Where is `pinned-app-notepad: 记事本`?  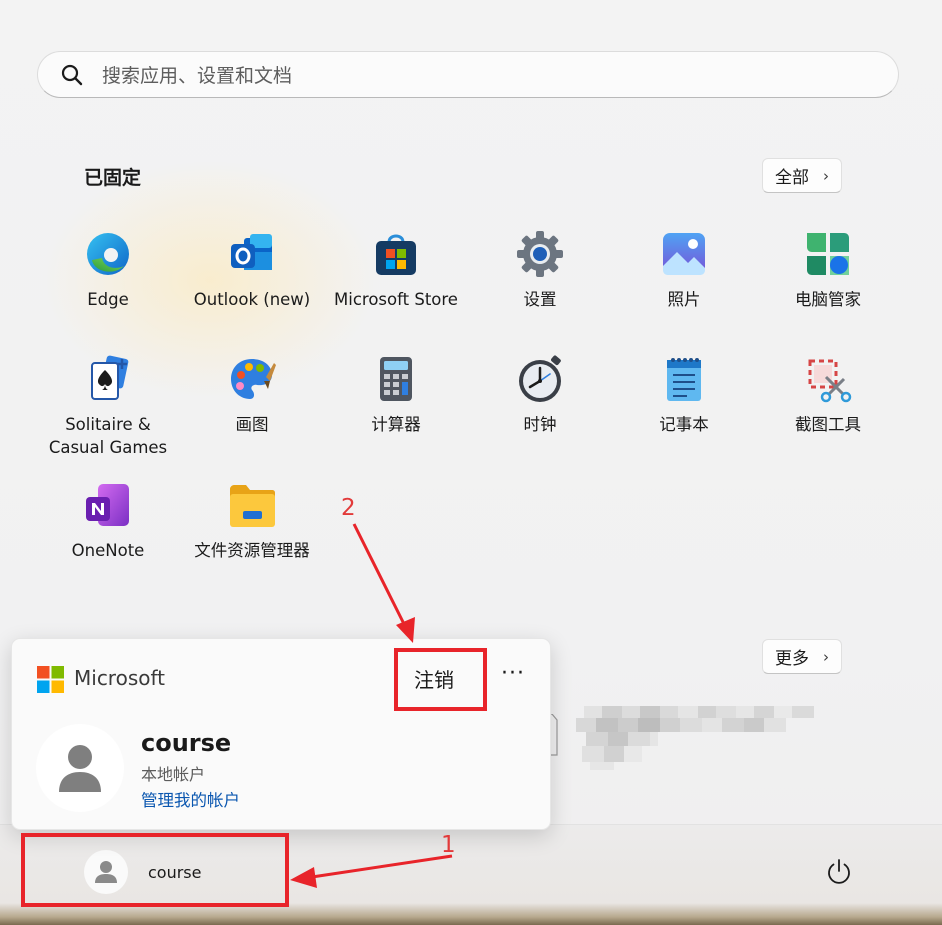
pinned-app-notepad: 记事本 is located at coordinates (684, 413).